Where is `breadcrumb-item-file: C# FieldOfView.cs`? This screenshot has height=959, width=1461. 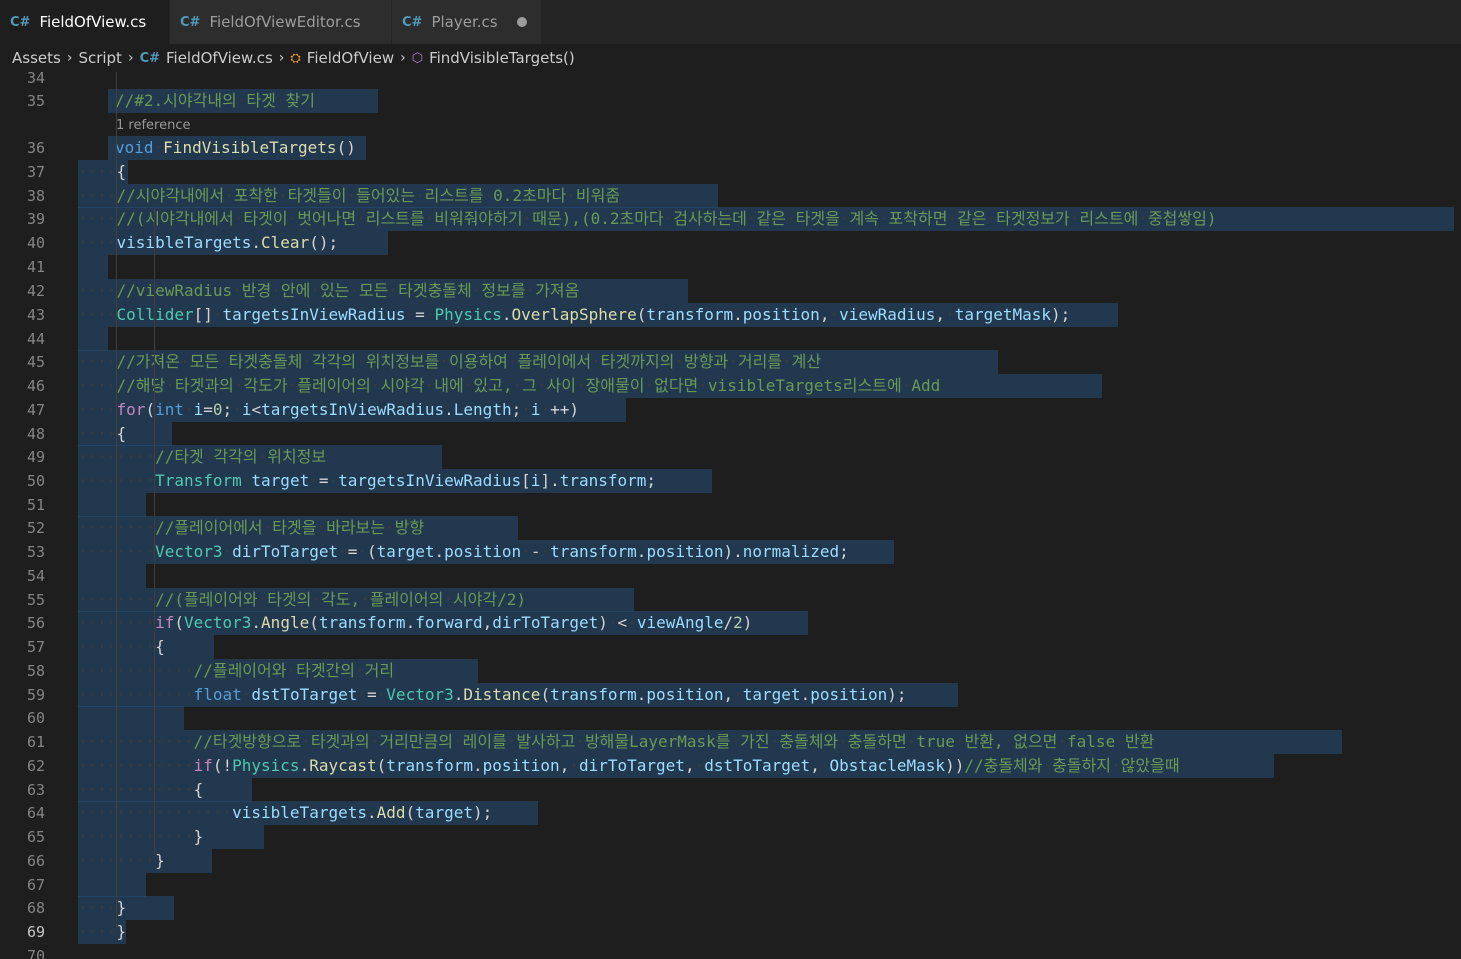
breadcrumb-item-file: C# FieldOfView.cs is located at coordinates (206, 58).